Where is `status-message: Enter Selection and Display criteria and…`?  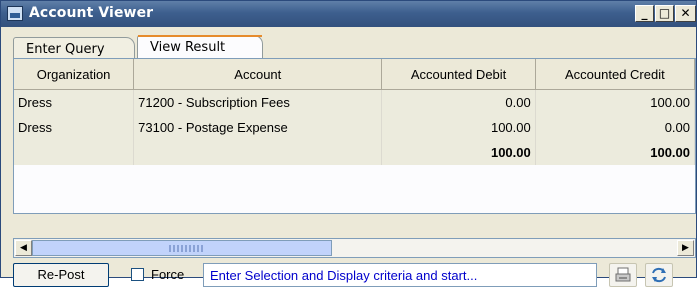 status-message: Enter Selection and Display criteria and… is located at coordinates (400, 275).